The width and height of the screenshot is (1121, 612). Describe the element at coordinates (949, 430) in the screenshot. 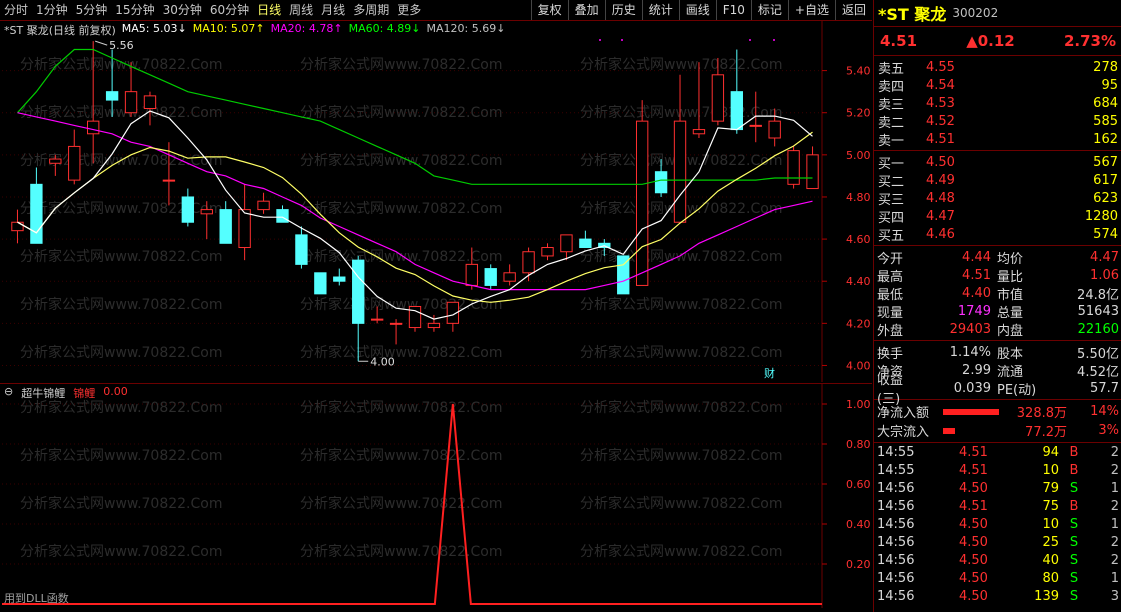

I see `flow-bar` at that location.